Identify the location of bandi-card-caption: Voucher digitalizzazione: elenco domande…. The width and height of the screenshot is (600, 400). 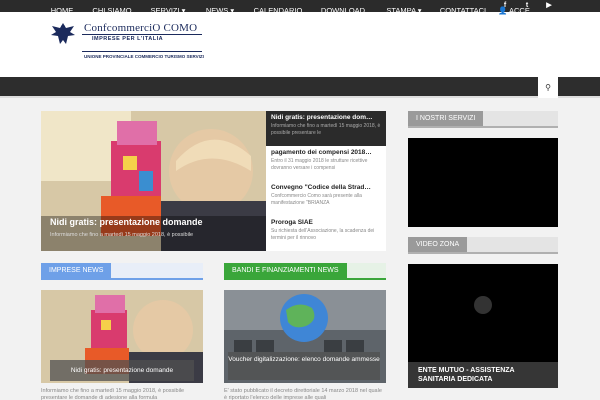
(304, 366).